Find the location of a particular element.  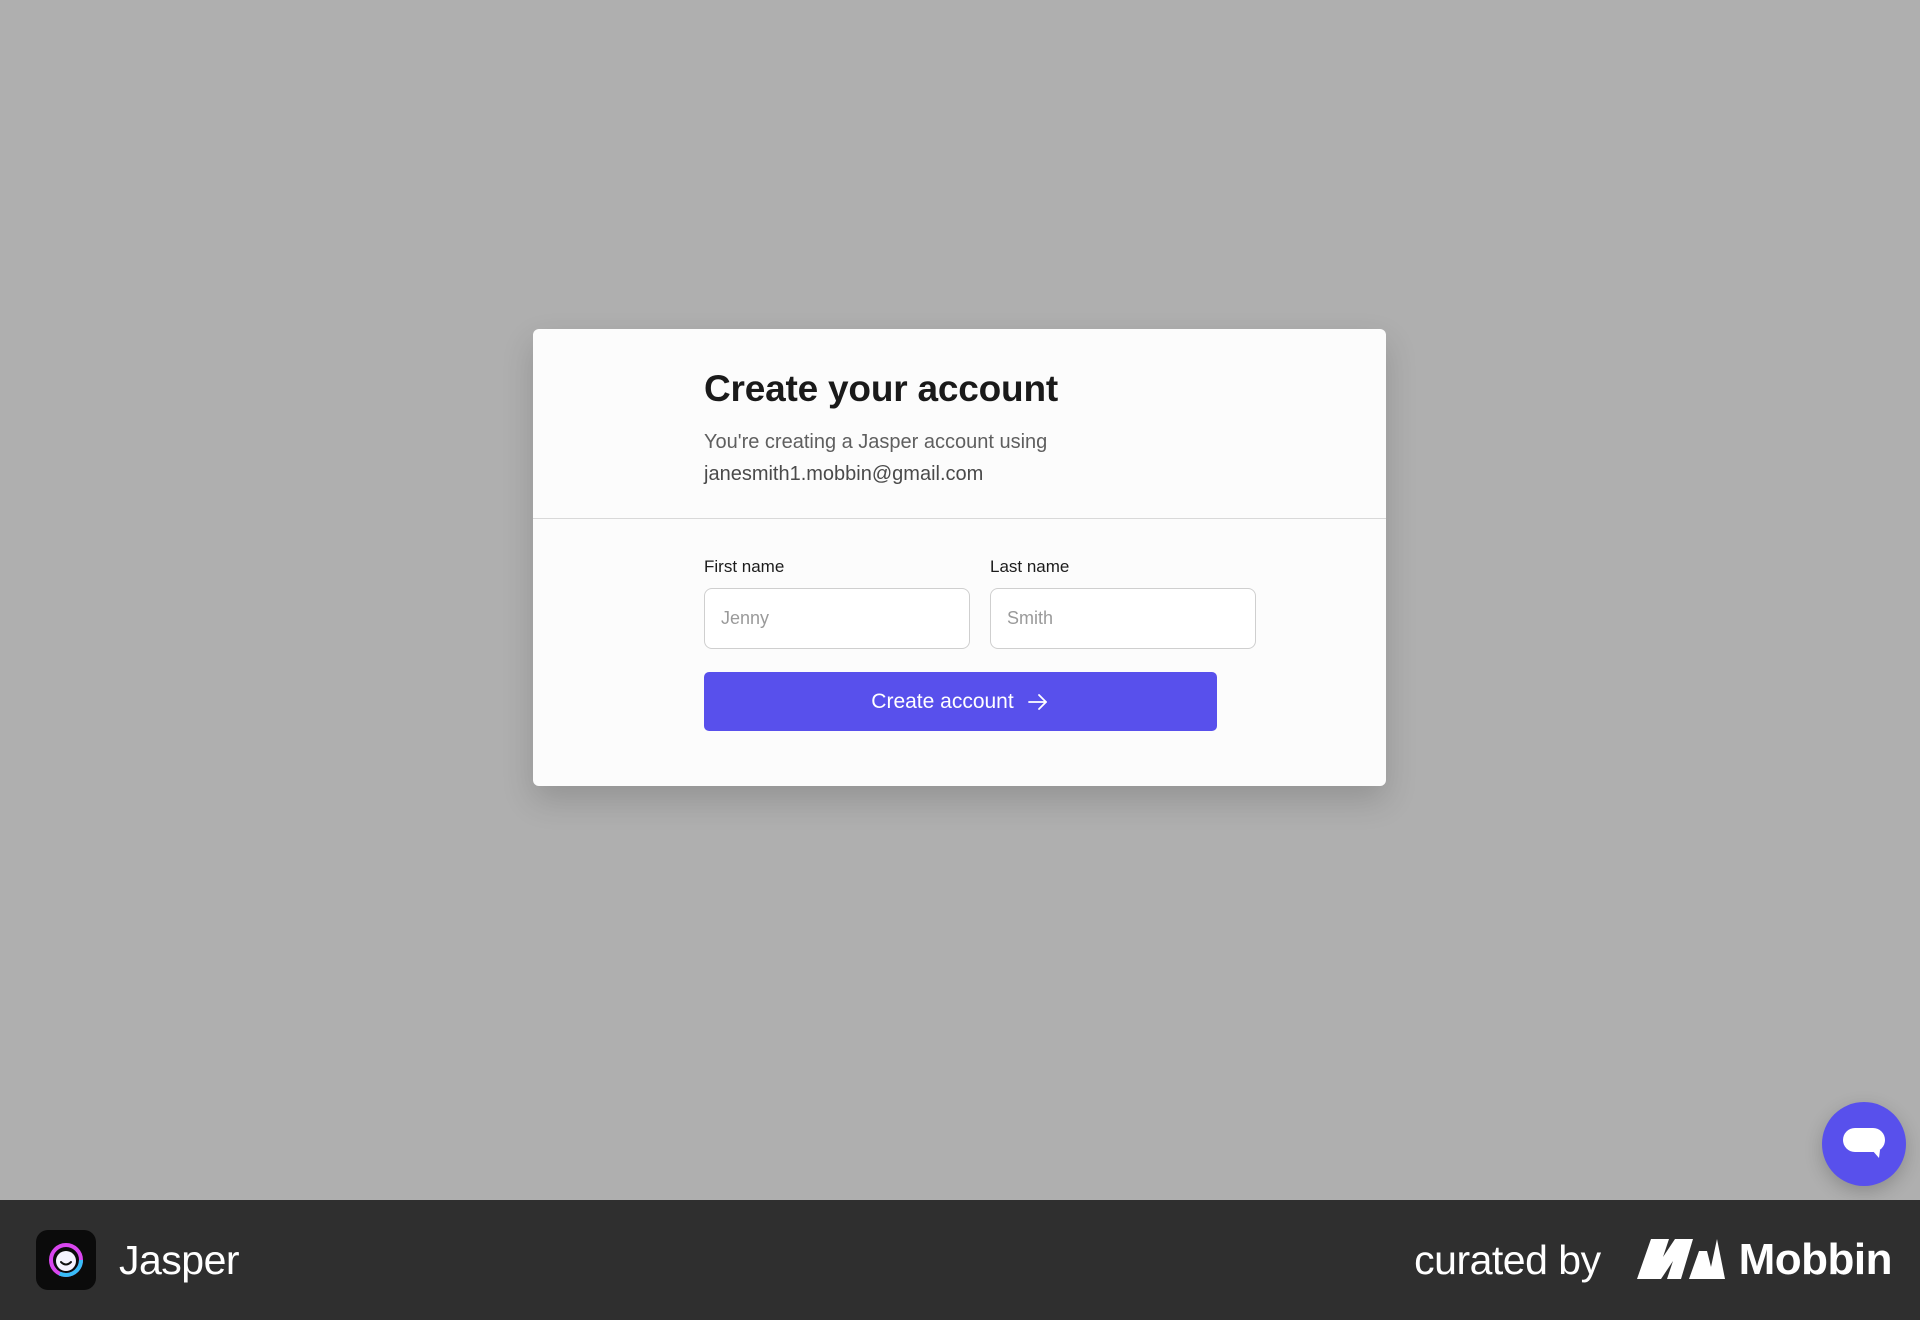

curated-by-text: curated by is located at coordinates (1507, 1259).